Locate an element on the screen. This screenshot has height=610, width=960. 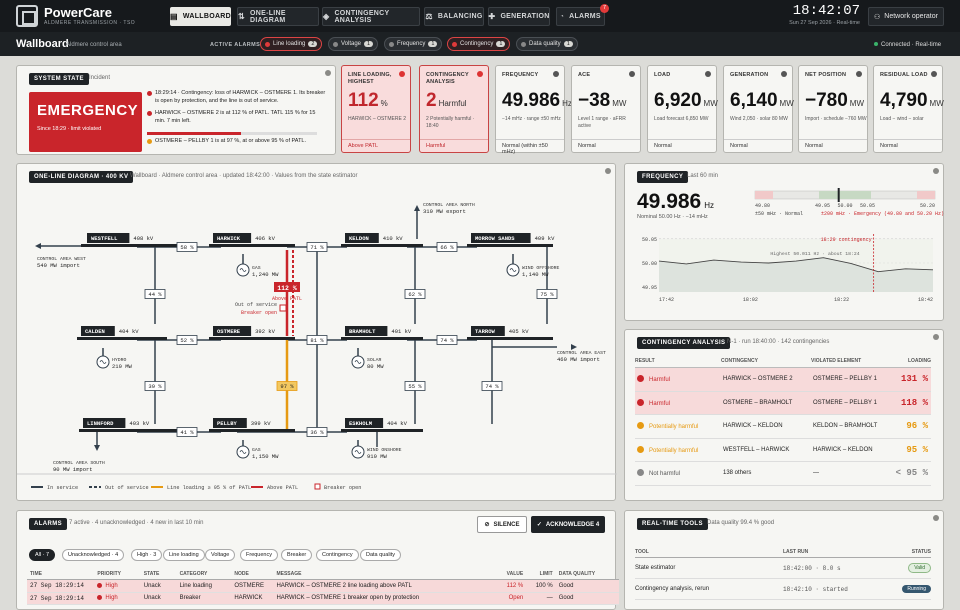
result-label: Potentially harmful is located at coordinates (674, 427).